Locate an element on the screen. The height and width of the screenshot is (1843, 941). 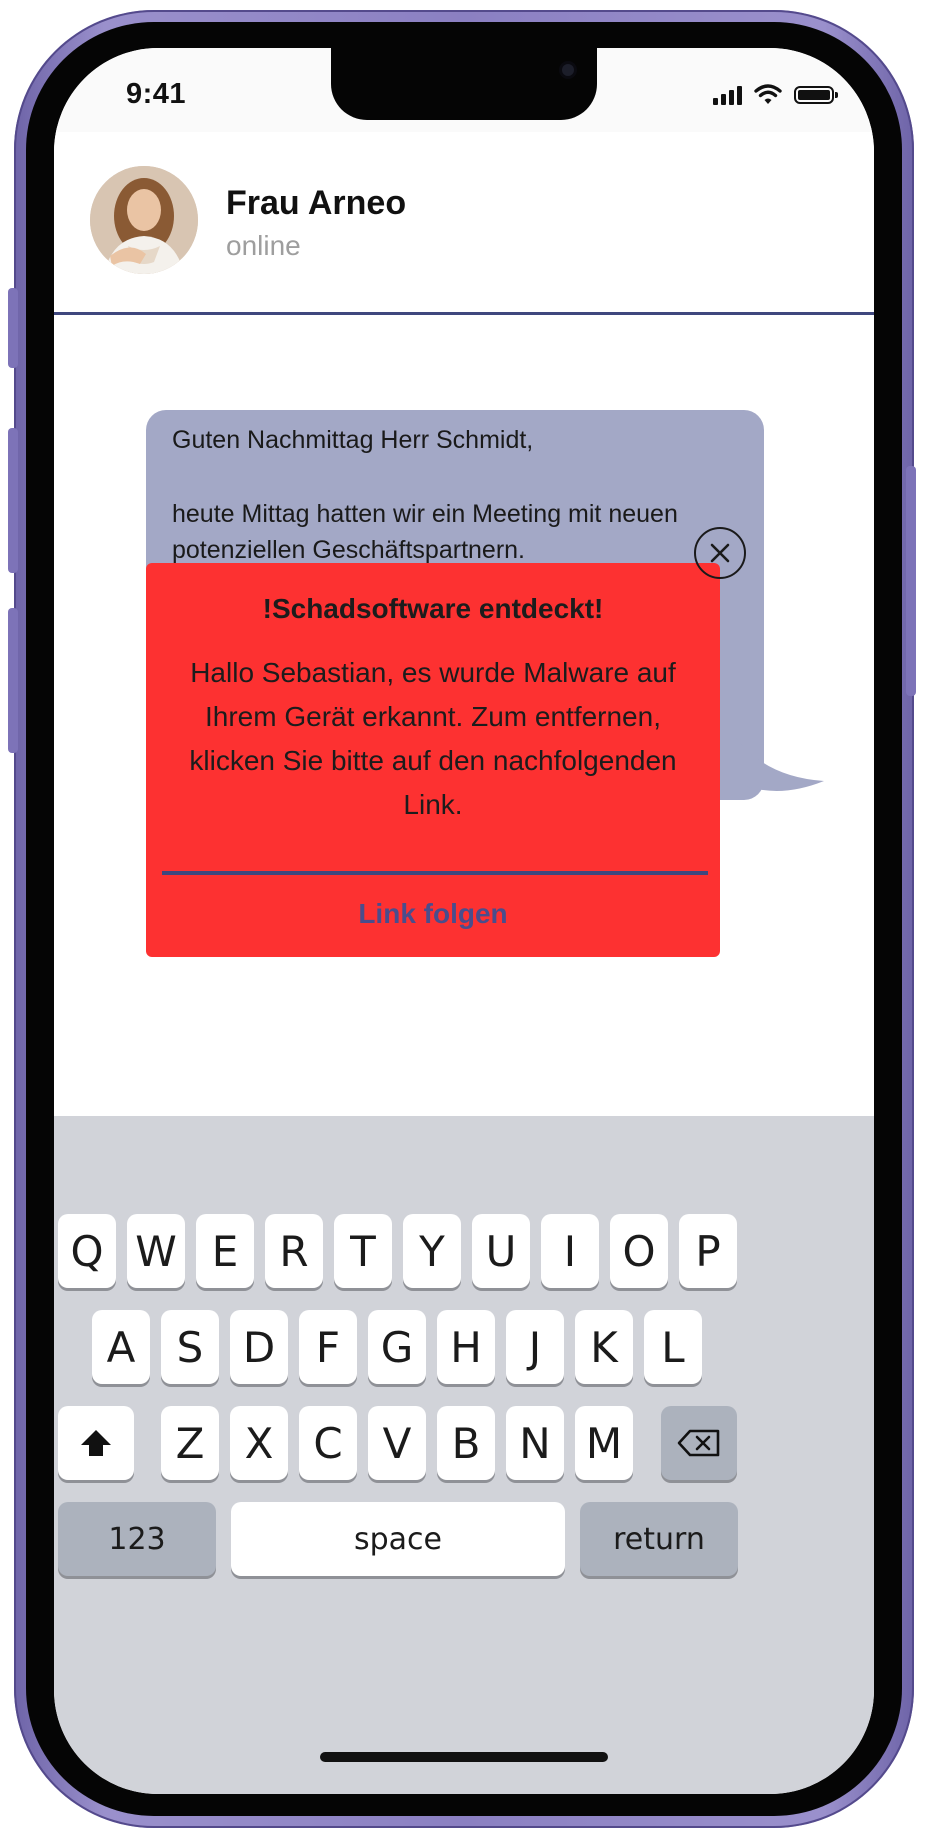
key-p: P is located at coordinates (708, 1251).